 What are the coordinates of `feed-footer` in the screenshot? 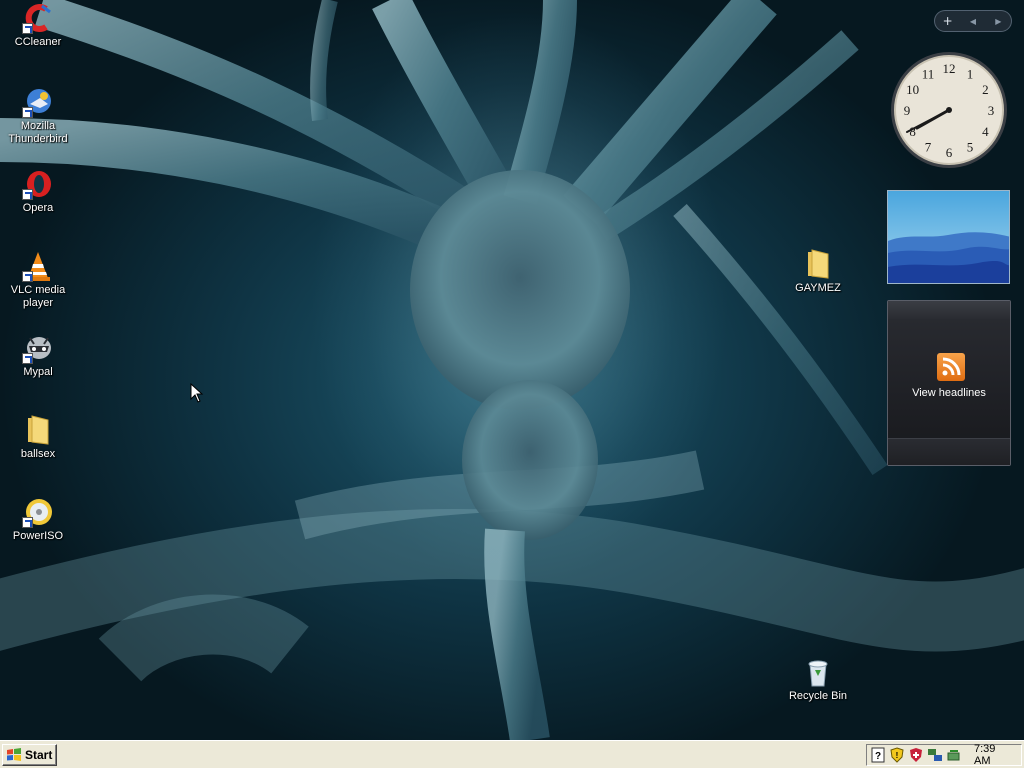 It's located at (949, 451).